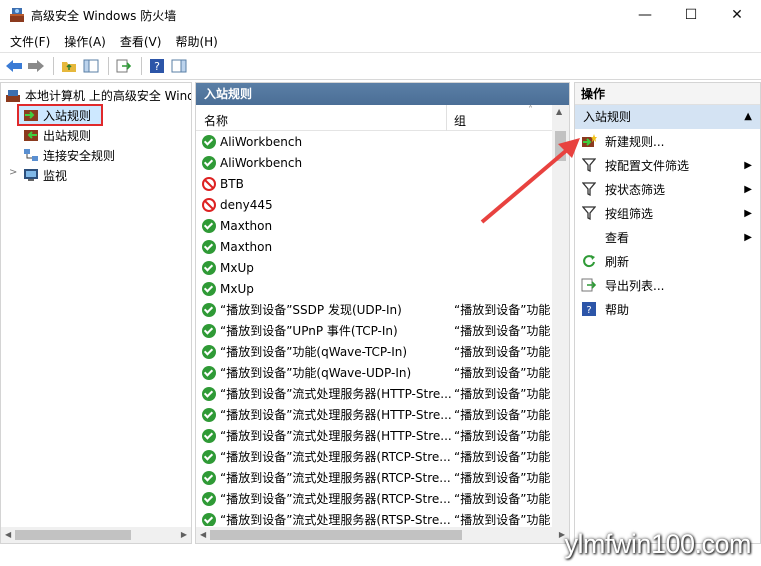 The width and height of the screenshot is (761, 566). I want to click on tree-item-outbound-rules: 出站规则, so click(57, 135).